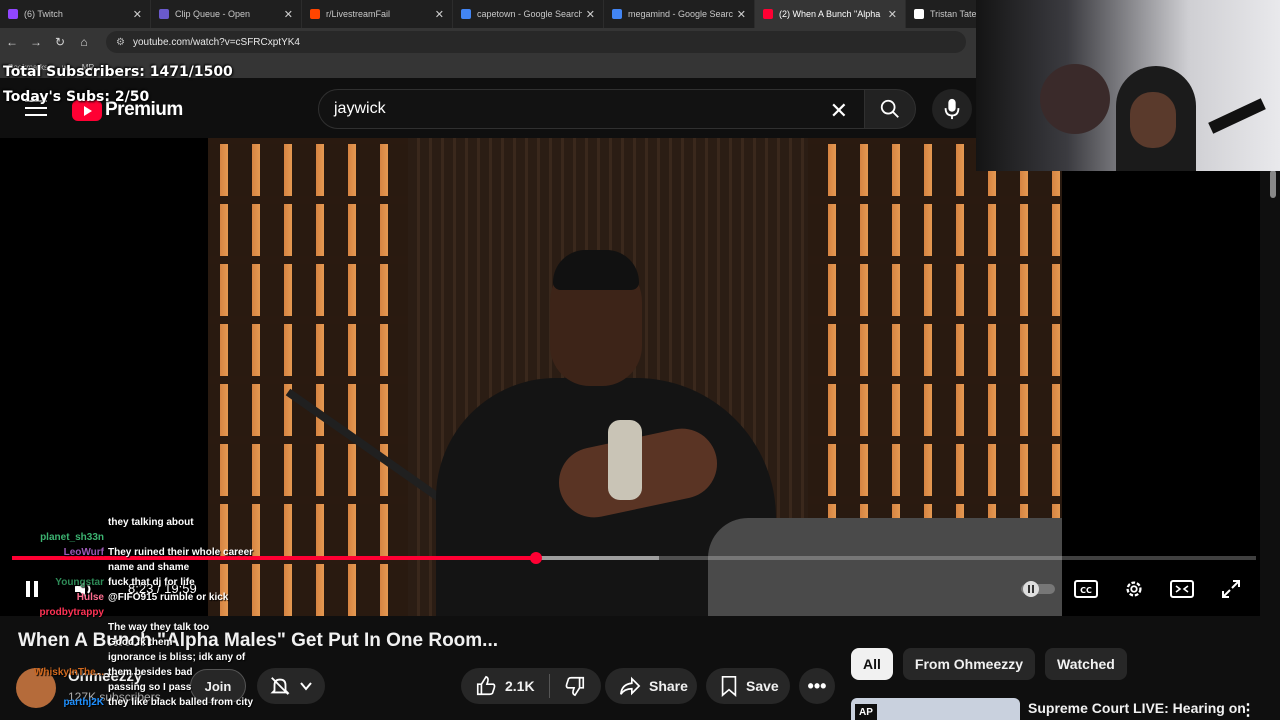 This screenshot has width=1280, height=720. I want to click on chat-message: they talking about, so click(135, 522).